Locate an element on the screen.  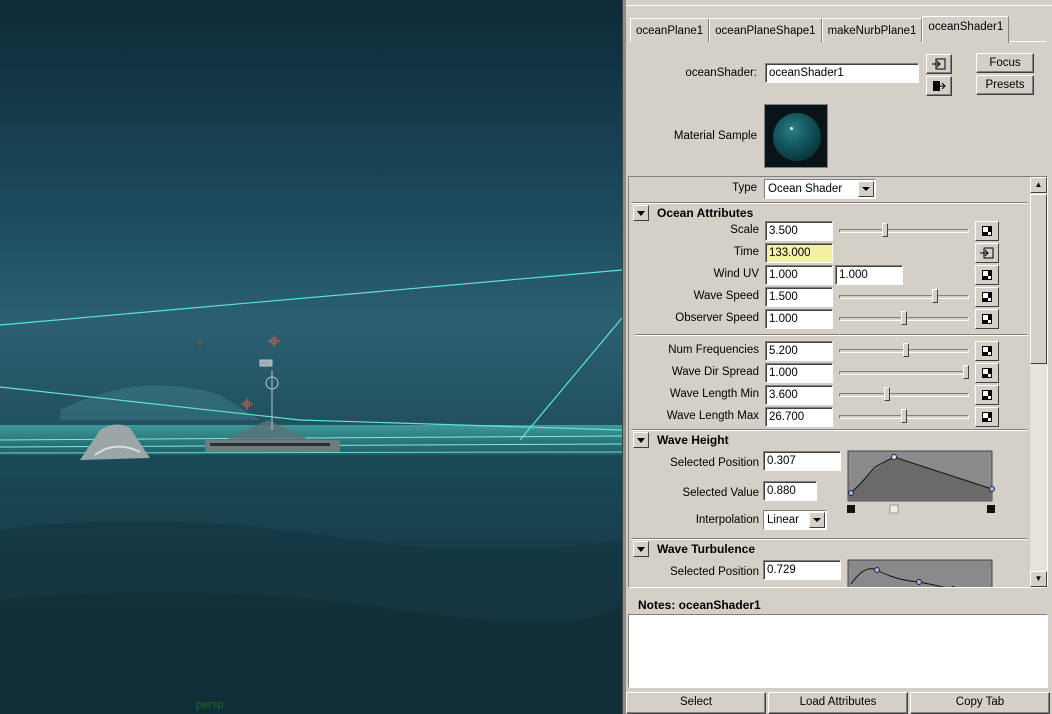
wind-u-field: 1.000 is located at coordinates (799, 275).